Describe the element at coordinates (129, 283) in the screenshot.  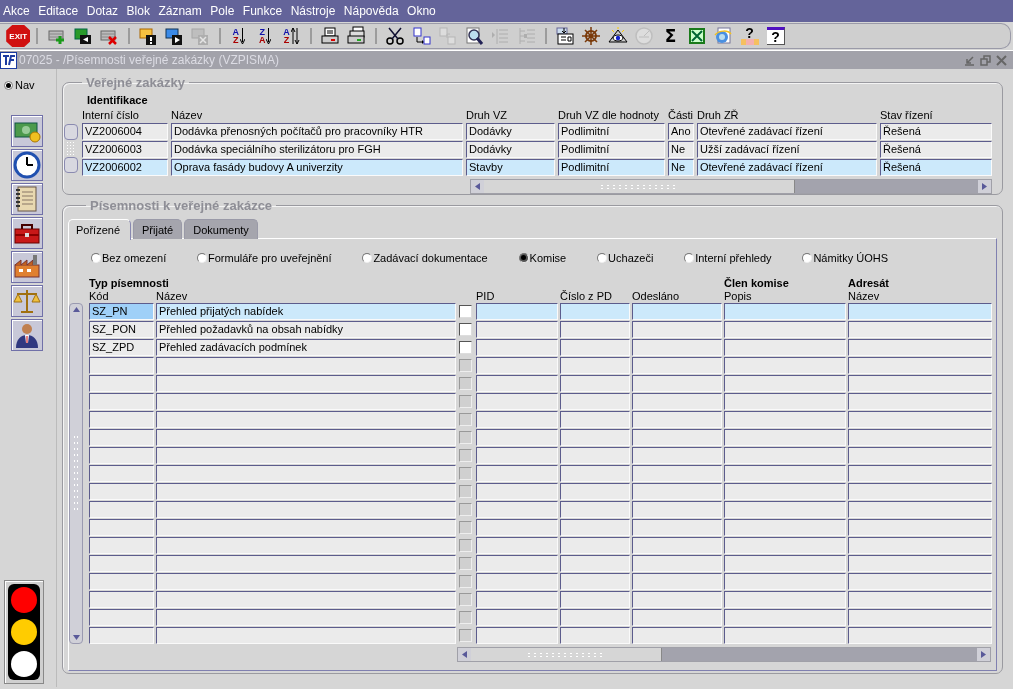
I see `group-label: Typ písemnosti` at that location.